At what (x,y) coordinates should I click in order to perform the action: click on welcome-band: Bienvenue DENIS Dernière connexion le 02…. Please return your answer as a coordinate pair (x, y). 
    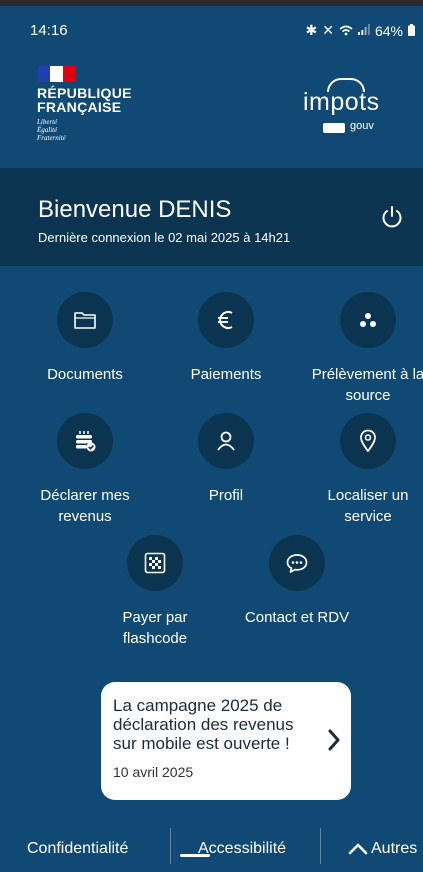
    Looking at the image, I should click on (211, 217).